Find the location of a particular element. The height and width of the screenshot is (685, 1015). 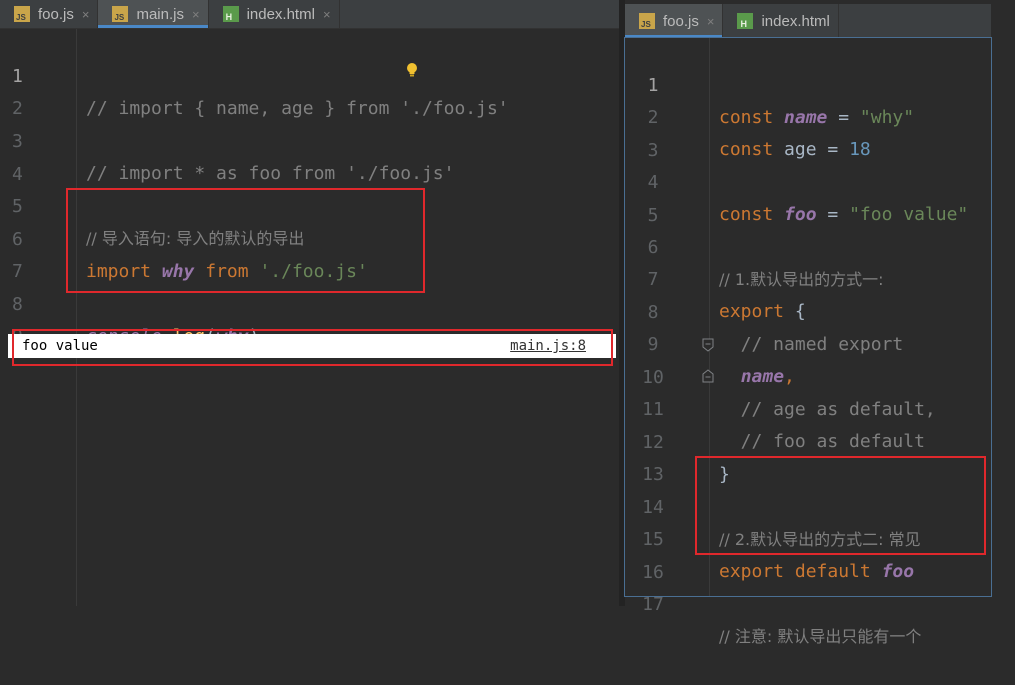

tab-foo-js-left: JS foo.js × is located at coordinates (49, 14).